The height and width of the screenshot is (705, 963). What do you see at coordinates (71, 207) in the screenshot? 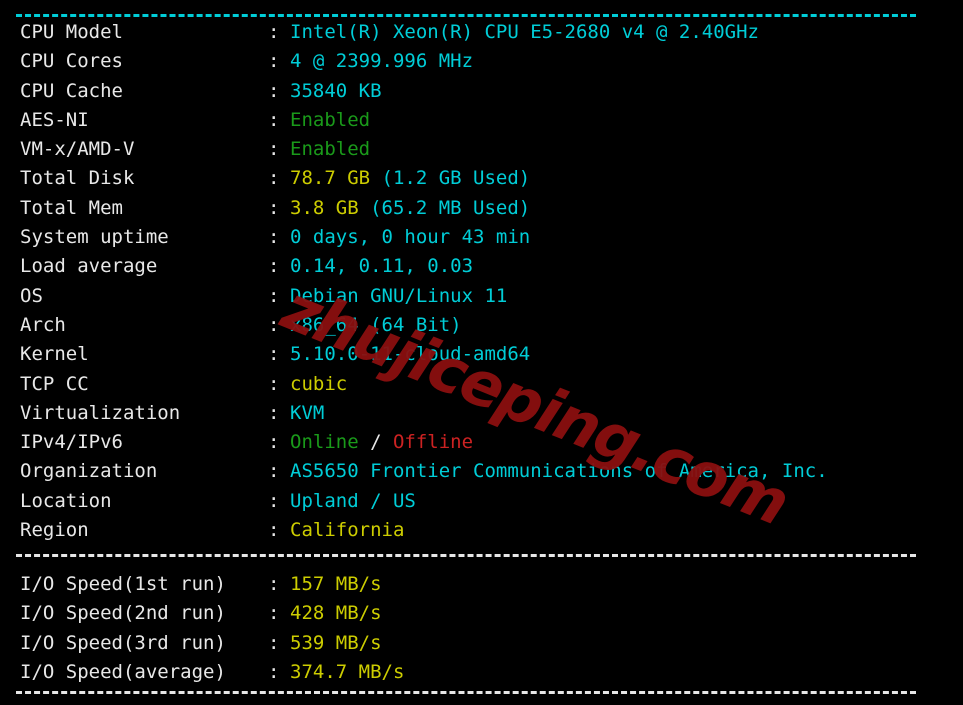
I see `info-label: Total Mem` at bounding box center [71, 207].